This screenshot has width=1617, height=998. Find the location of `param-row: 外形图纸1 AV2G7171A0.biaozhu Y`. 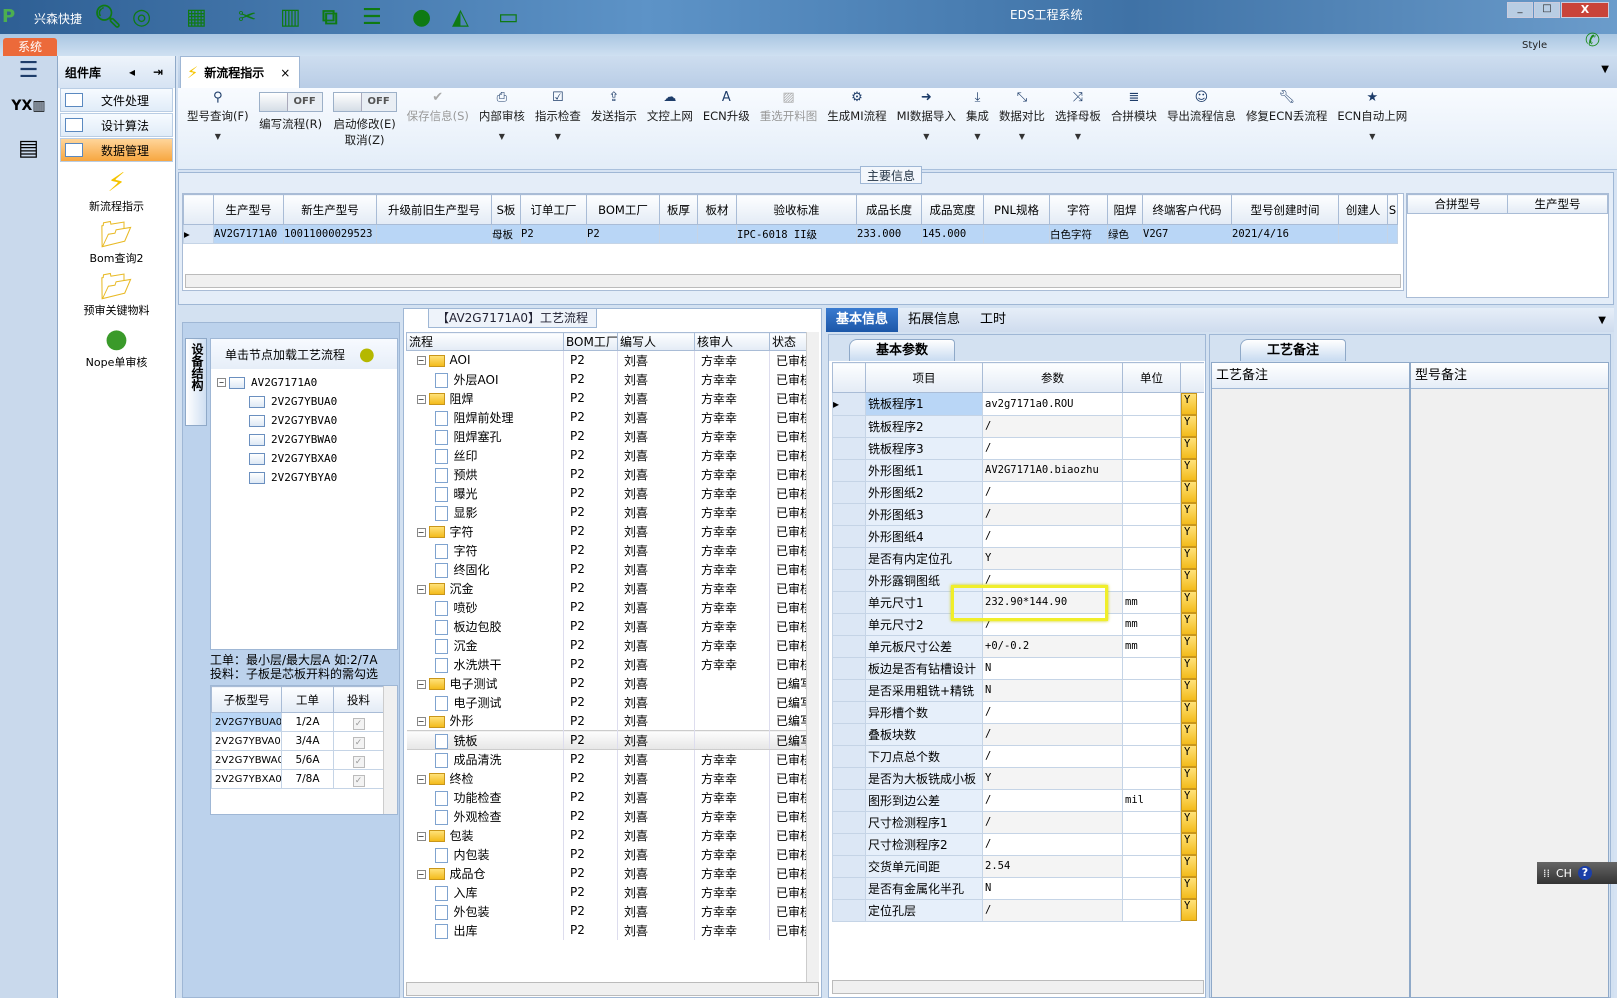

param-row: 外形图纸1 AV2G7171A0.biaozhu Y is located at coordinates (1018, 470).